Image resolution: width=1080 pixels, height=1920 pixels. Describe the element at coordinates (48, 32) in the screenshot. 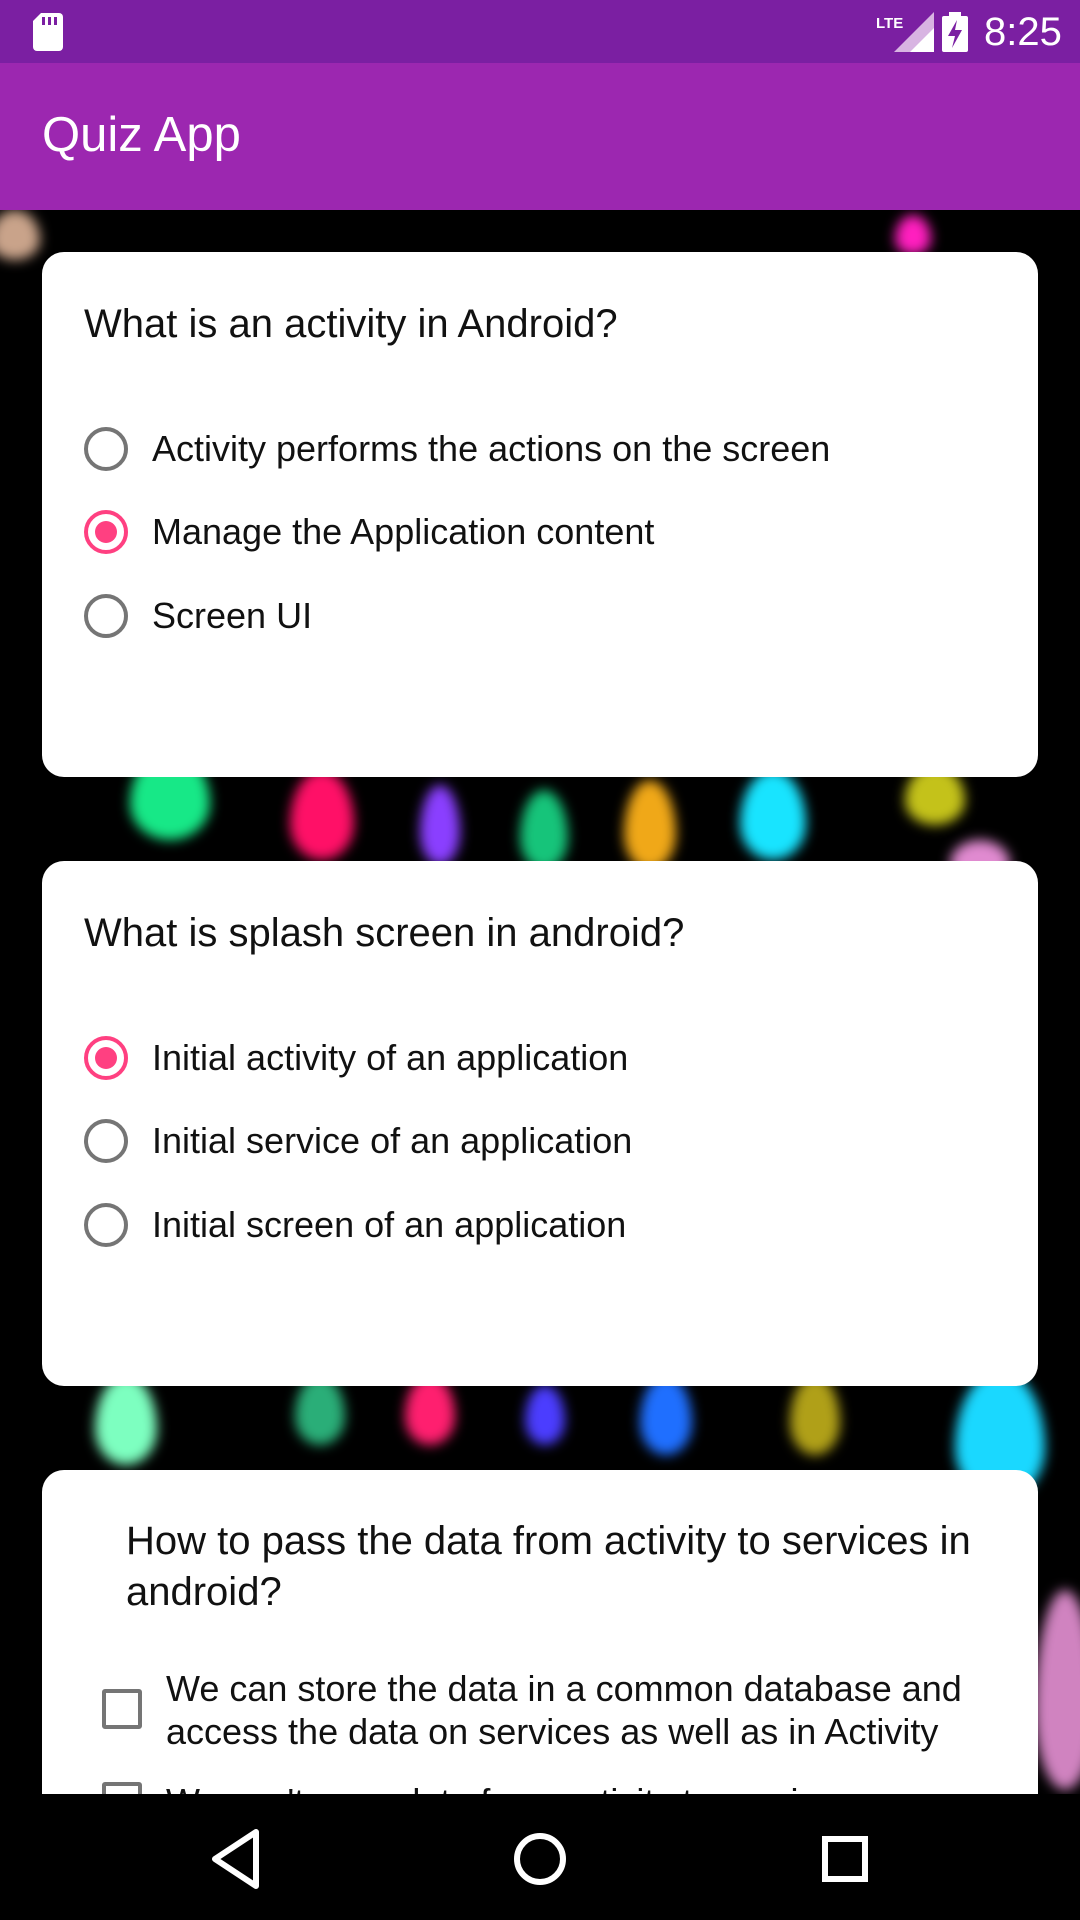

I see `sd-card-icon` at that location.